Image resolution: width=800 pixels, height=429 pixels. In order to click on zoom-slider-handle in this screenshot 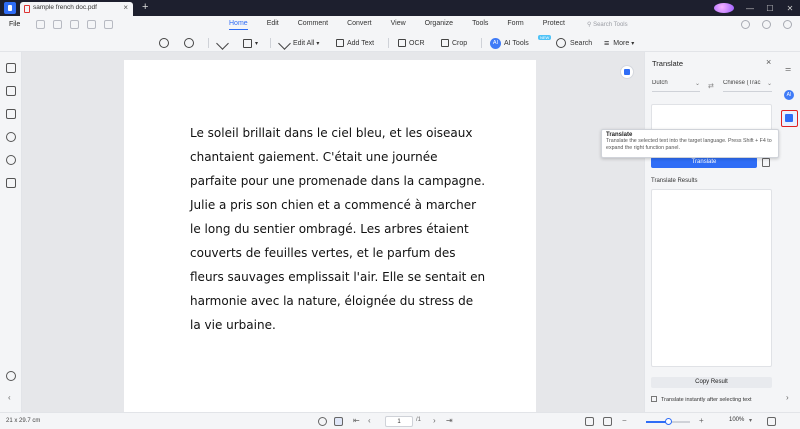, I will do `click(668, 421)`.